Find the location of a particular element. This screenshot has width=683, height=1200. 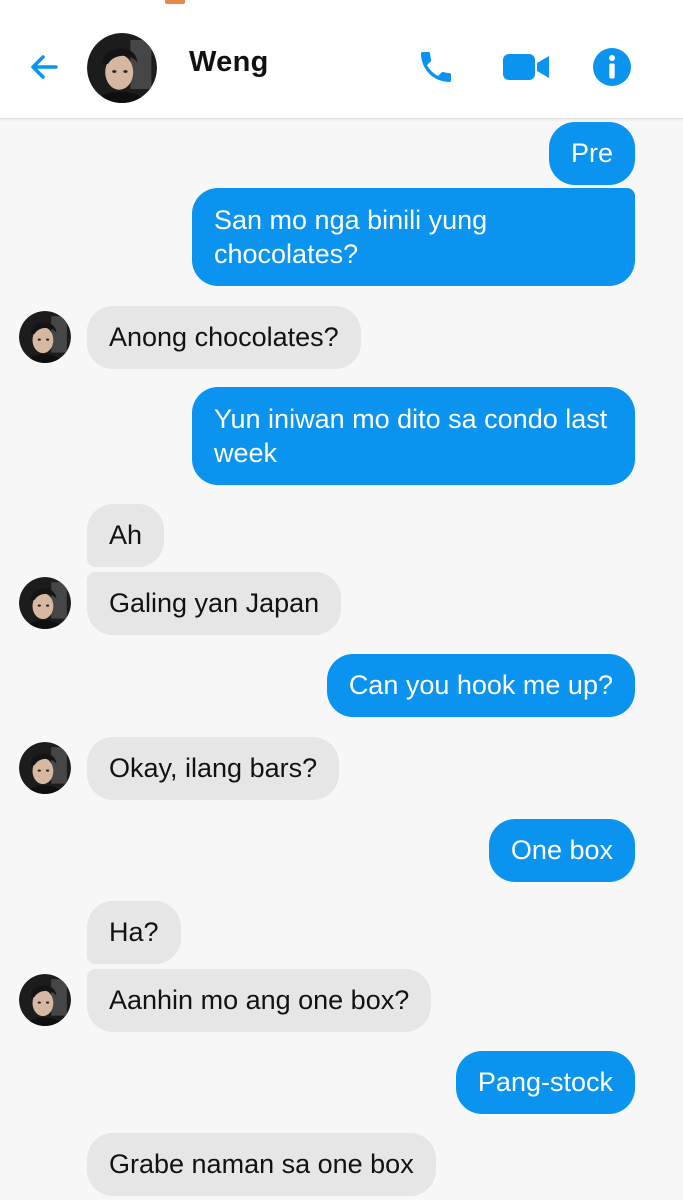

message-bubble: Grabe naman sa one box is located at coordinates (261, 1164).